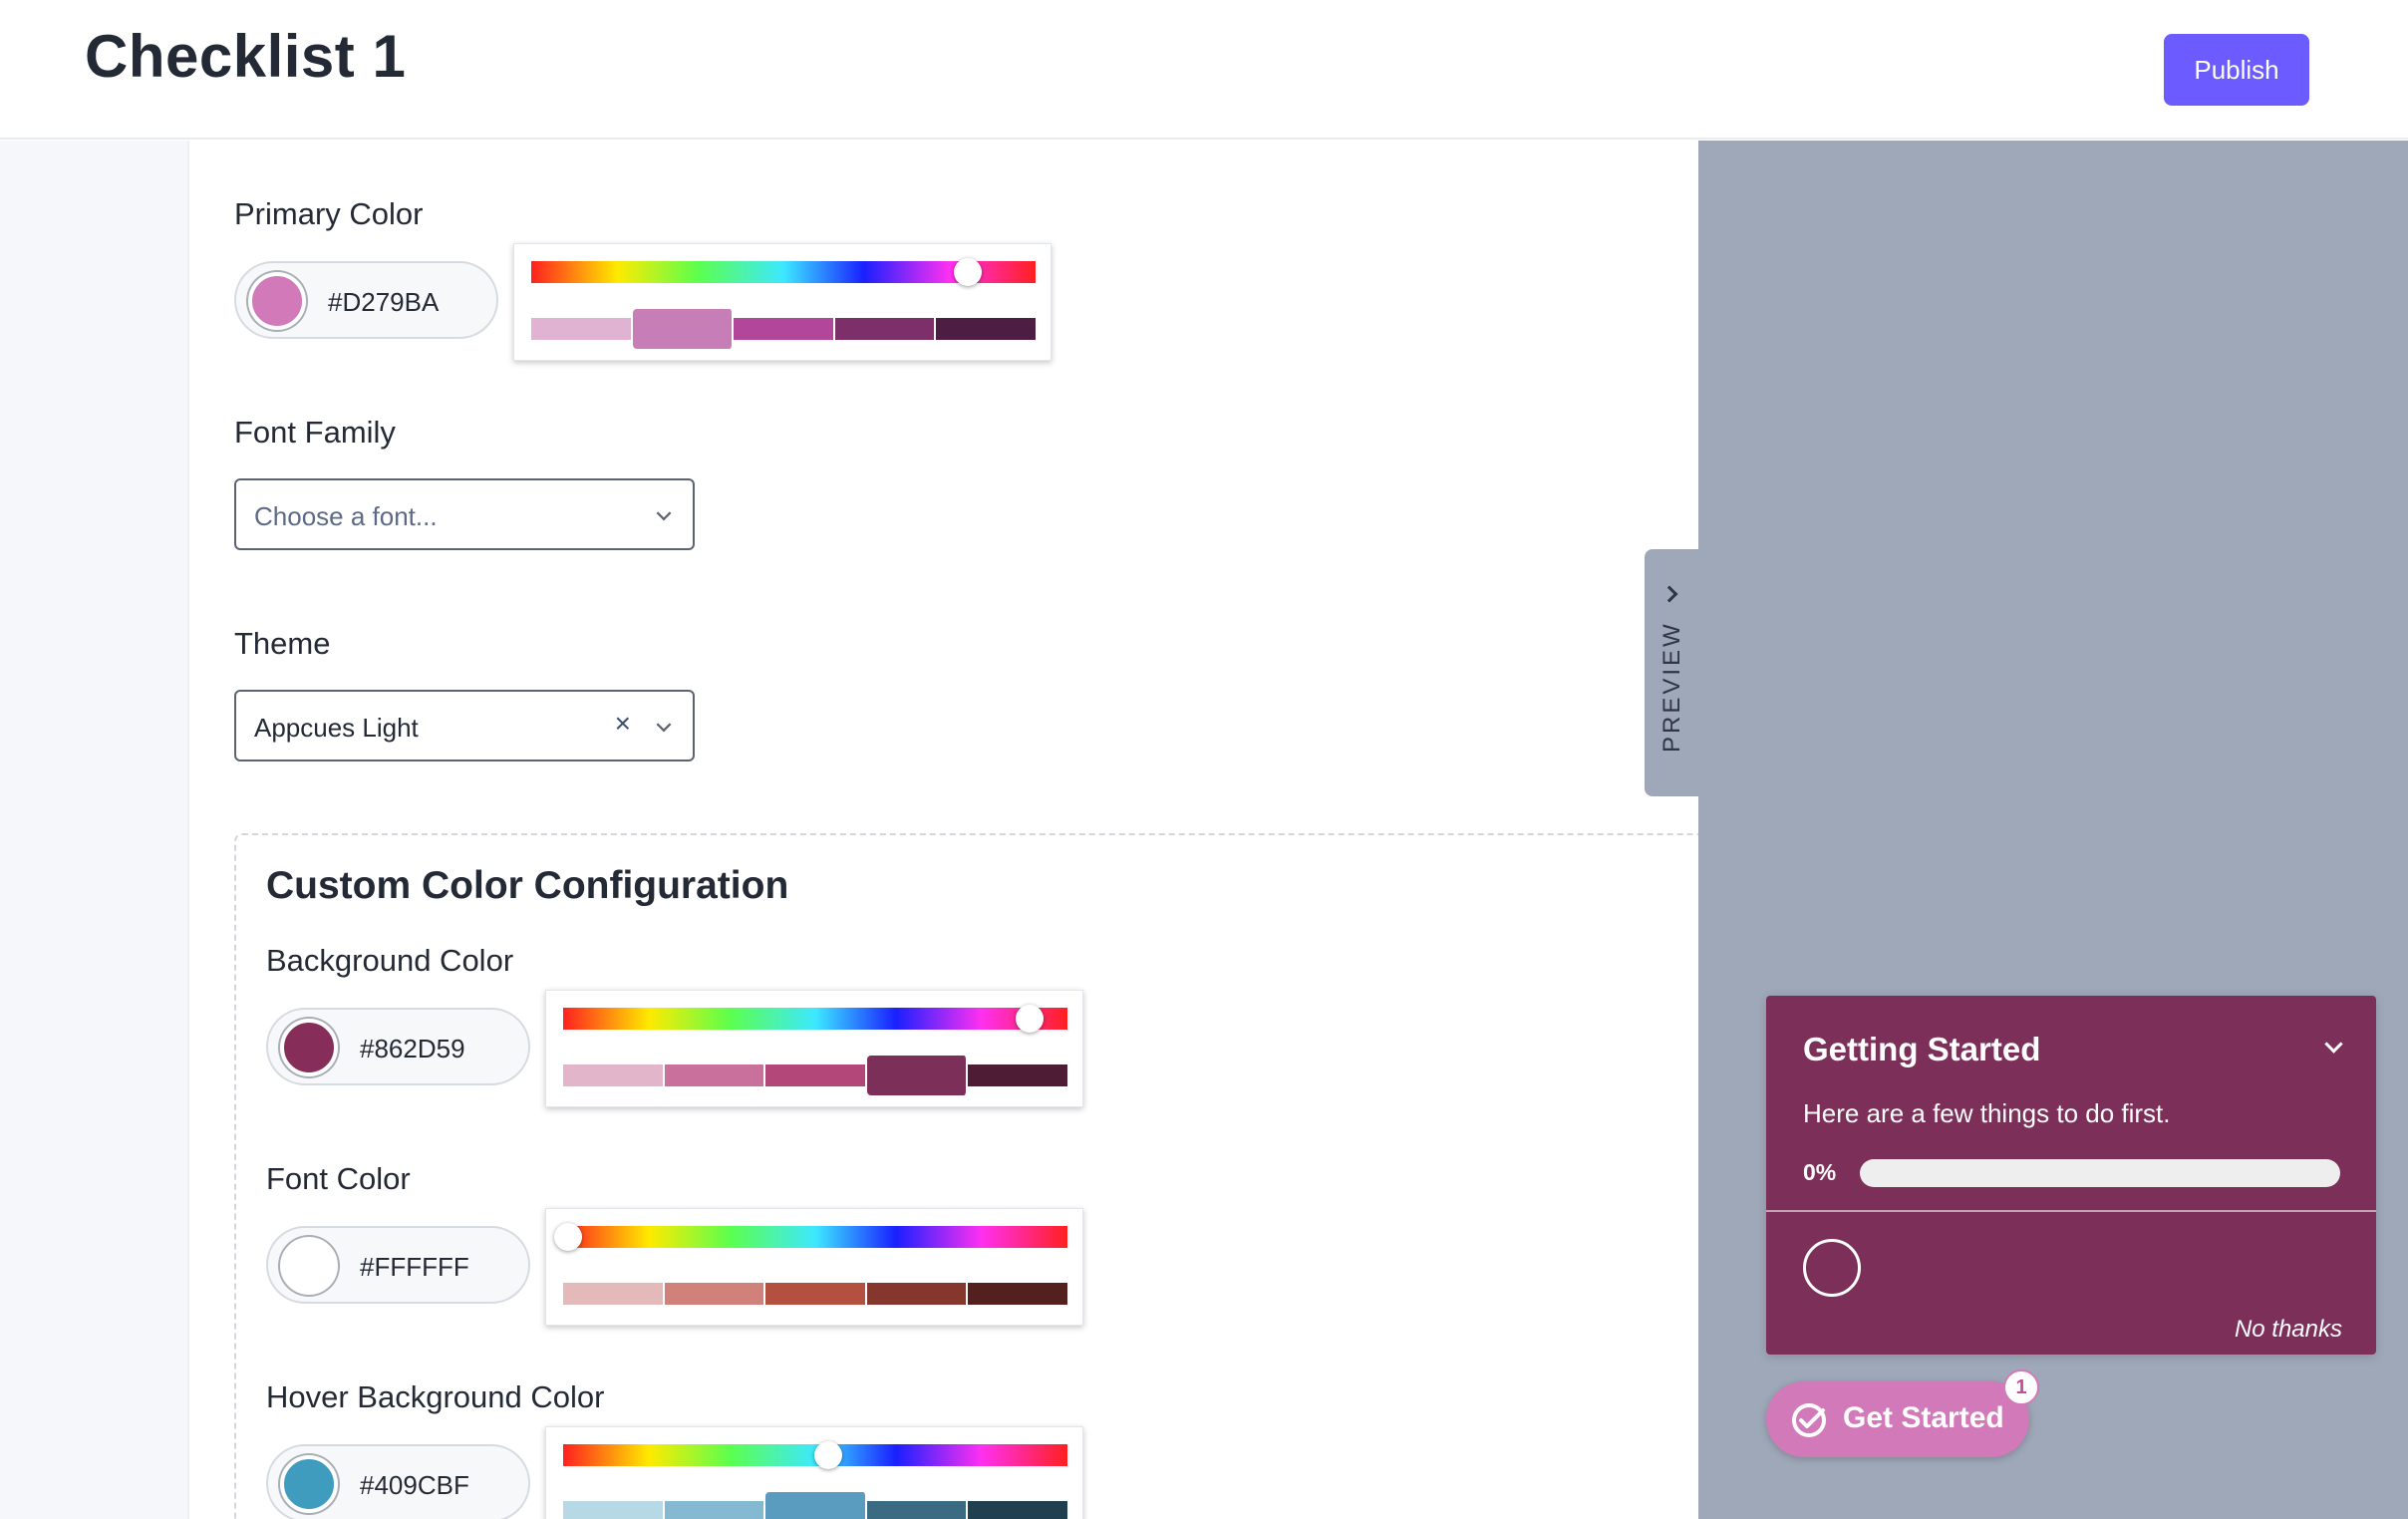 The image size is (2408, 1519). Describe the element at coordinates (814, 1472) in the screenshot. I see `hover-background-color-picker` at that location.